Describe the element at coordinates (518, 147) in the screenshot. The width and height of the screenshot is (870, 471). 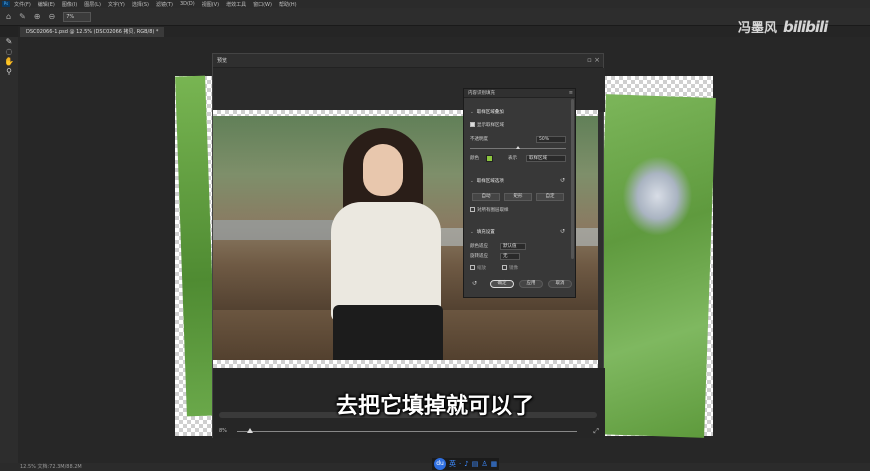
I see `opacity-slider-knob` at that location.